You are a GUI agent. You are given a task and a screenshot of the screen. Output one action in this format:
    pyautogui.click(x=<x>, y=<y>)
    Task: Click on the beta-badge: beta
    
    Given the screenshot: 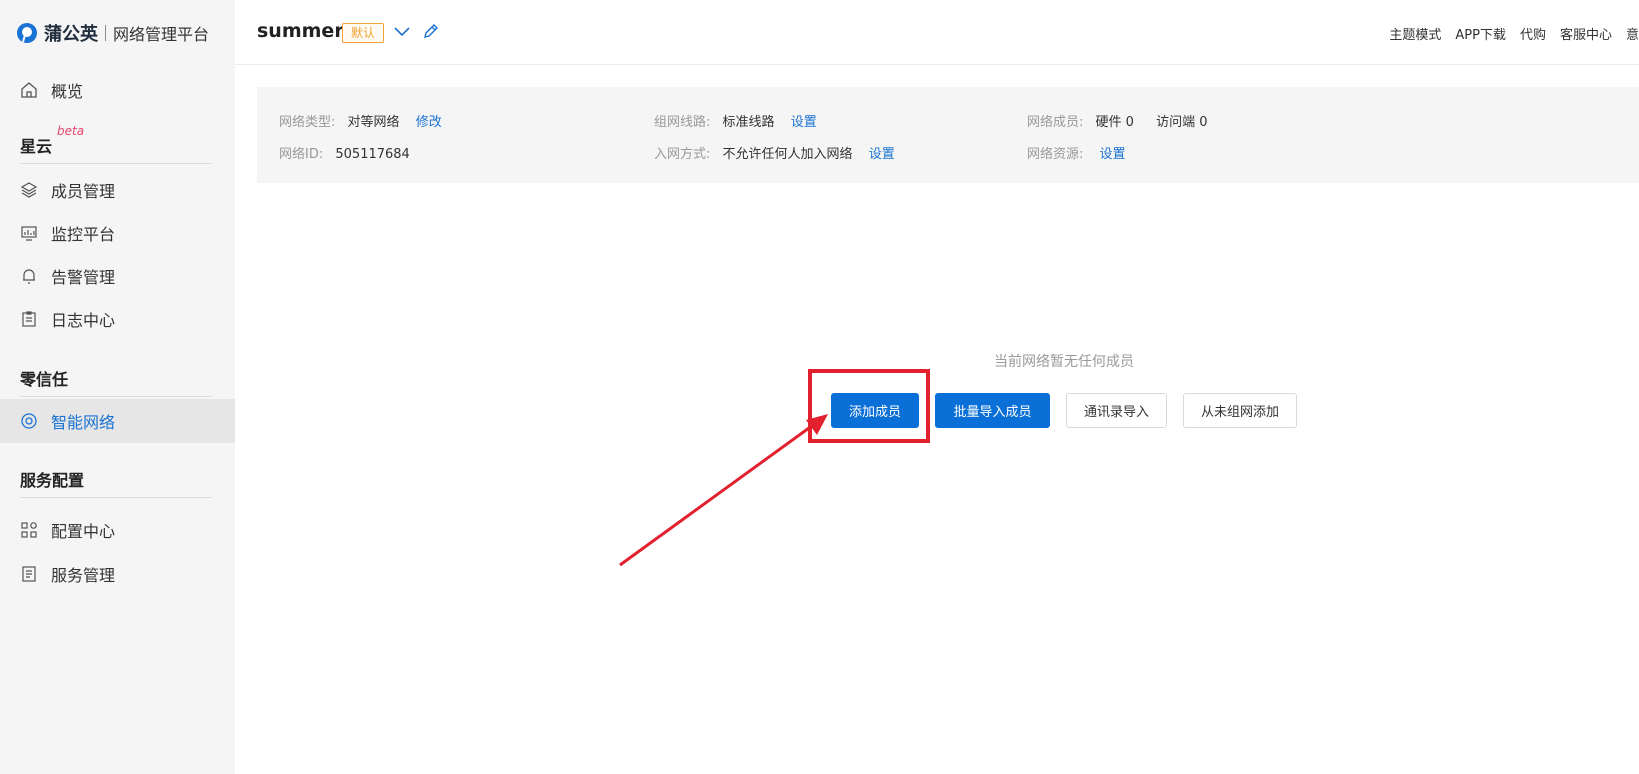 What is the action you would take?
    pyautogui.click(x=71, y=131)
    